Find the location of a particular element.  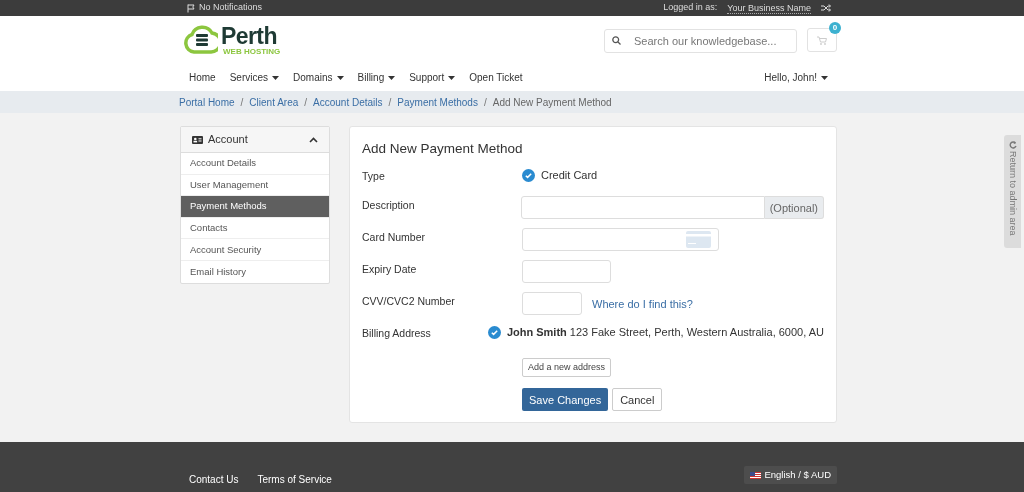

logo-name: Perth is located at coordinates (249, 36).